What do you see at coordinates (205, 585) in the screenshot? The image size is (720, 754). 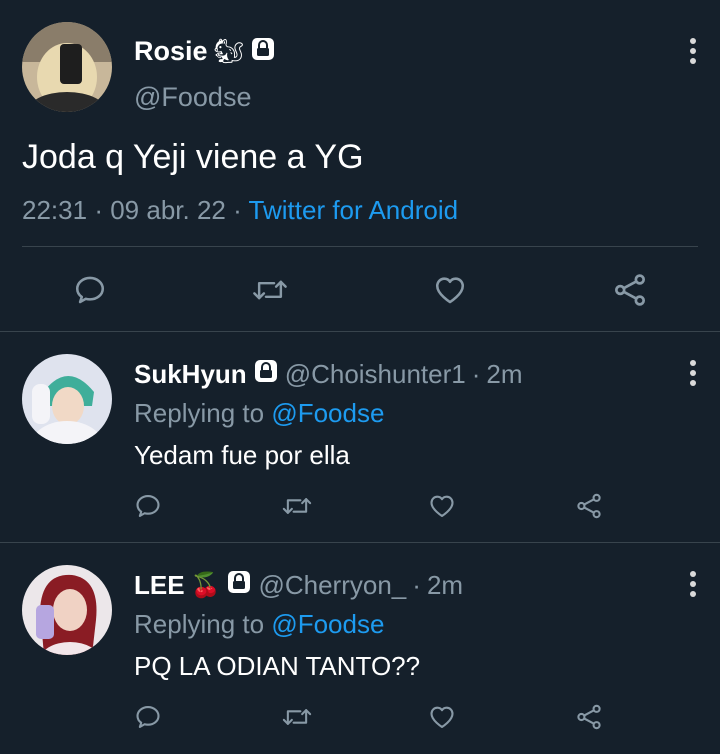 I see `cherry-emoji: 🍒` at bounding box center [205, 585].